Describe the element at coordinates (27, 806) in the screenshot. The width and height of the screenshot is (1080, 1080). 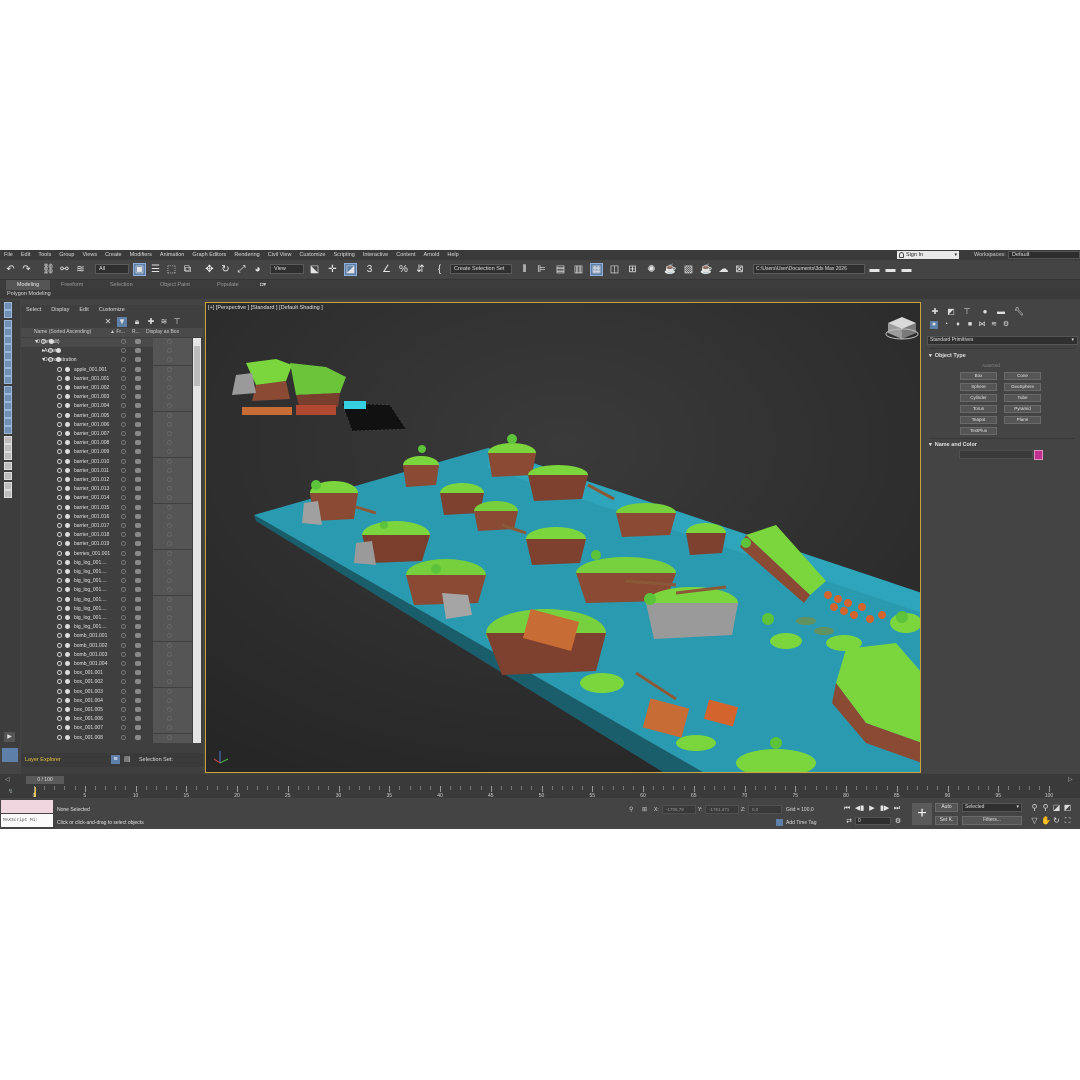
I see `maxscript-output` at that location.